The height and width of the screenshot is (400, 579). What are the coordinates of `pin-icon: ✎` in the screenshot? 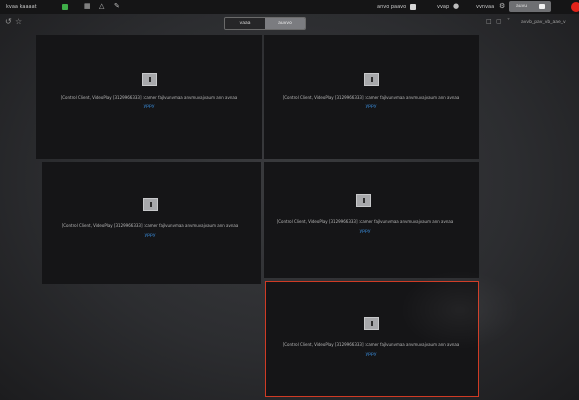 It's located at (117, 6).